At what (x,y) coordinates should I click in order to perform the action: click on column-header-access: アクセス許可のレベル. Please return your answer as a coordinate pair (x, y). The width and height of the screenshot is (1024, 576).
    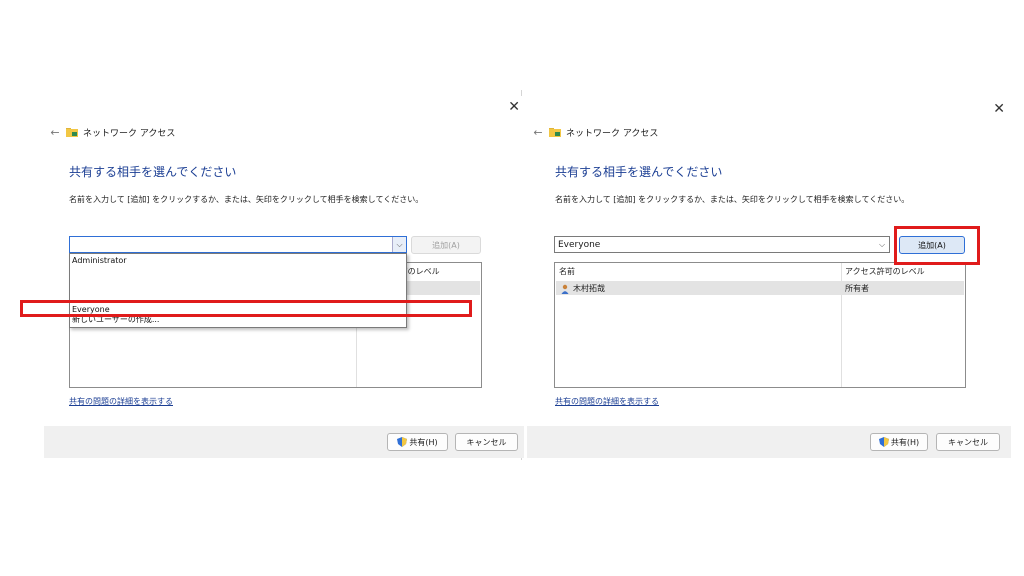
    Looking at the image, I should click on (885, 271).